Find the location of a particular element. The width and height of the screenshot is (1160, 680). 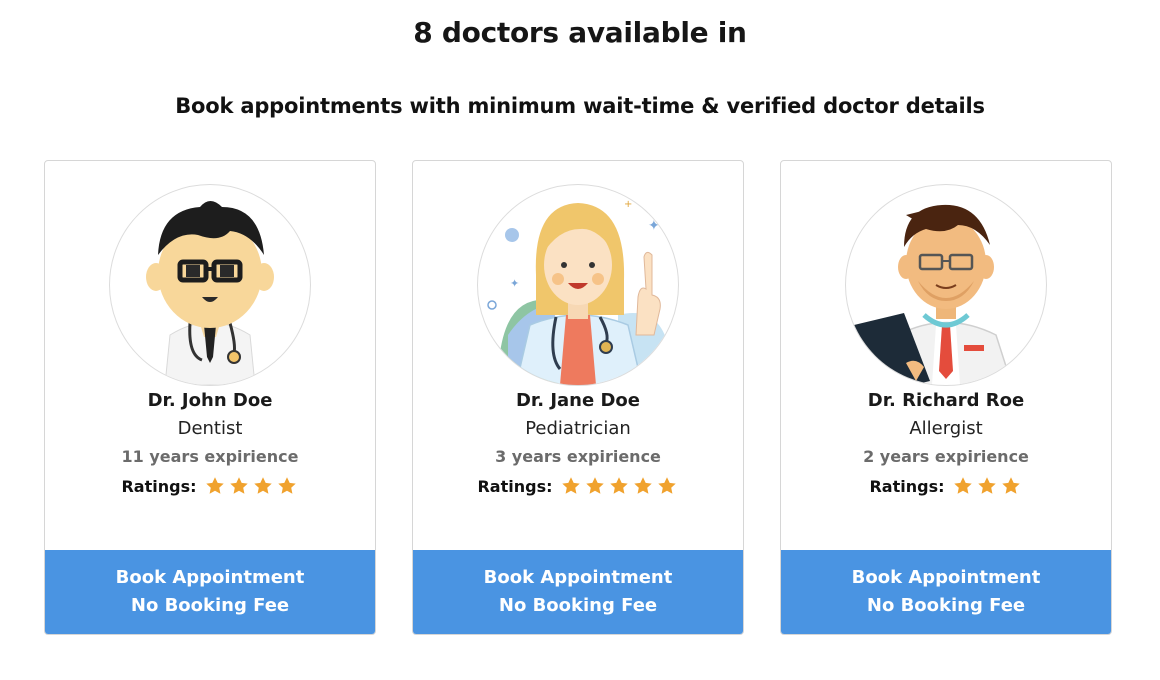

male-doctor-clipboard-avatar is located at coordinates (946, 285).